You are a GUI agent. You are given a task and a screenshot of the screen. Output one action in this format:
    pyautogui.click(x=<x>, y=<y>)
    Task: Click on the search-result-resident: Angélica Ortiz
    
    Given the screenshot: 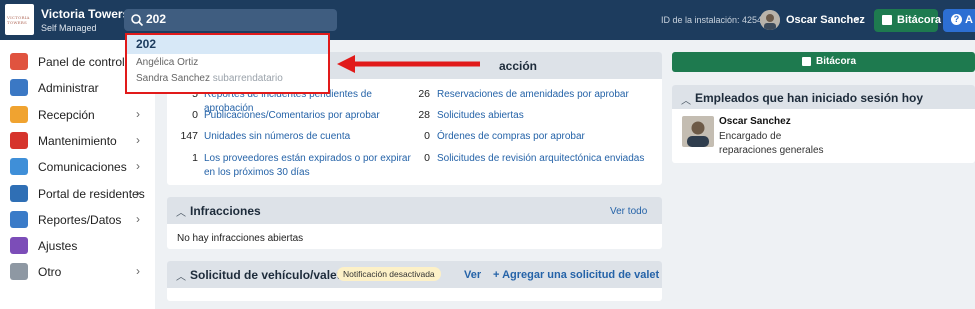 What is the action you would take?
    pyautogui.click(x=167, y=62)
    